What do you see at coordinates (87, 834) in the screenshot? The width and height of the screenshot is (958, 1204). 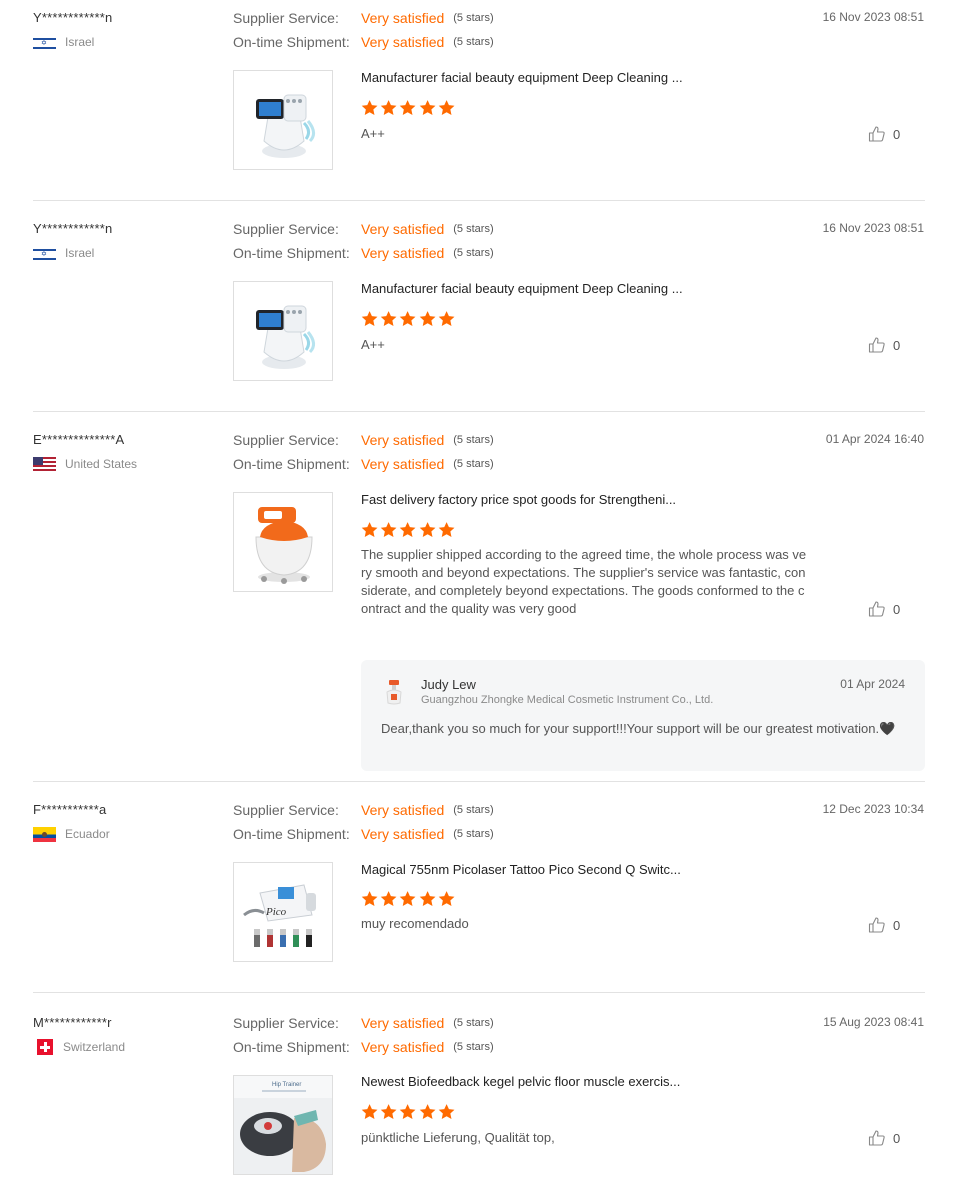 I see `country-name: Ecuador` at bounding box center [87, 834].